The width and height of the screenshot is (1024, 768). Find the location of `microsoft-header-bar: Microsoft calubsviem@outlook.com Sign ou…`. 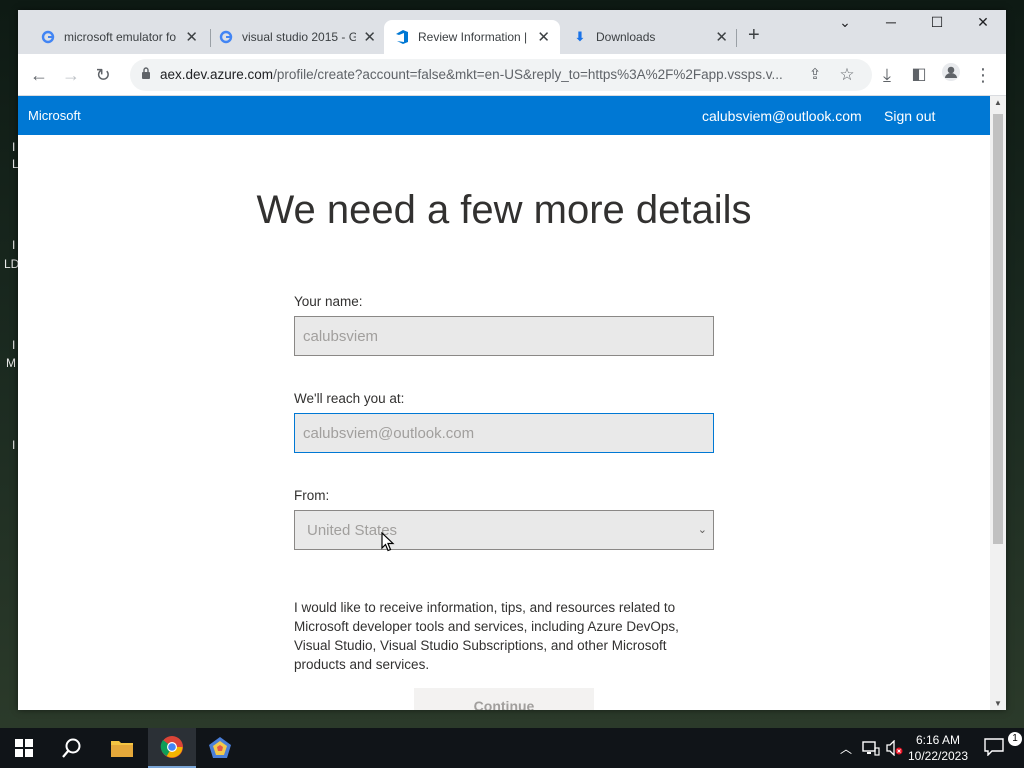

microsoft-header-bar: Microsoft calubsviem@outlook.com Sign ou… is located at coordinates (504, 115).